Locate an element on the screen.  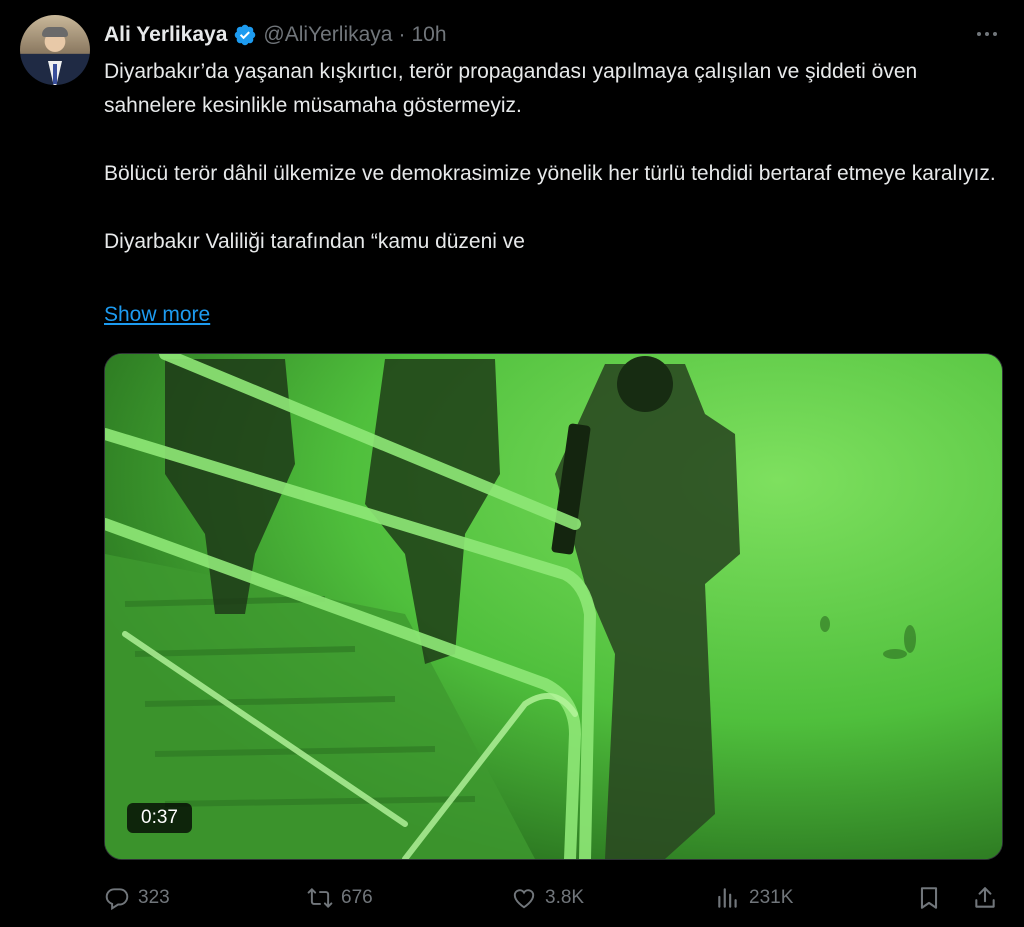
views-button: 231K is located at coordinates (754, 898).